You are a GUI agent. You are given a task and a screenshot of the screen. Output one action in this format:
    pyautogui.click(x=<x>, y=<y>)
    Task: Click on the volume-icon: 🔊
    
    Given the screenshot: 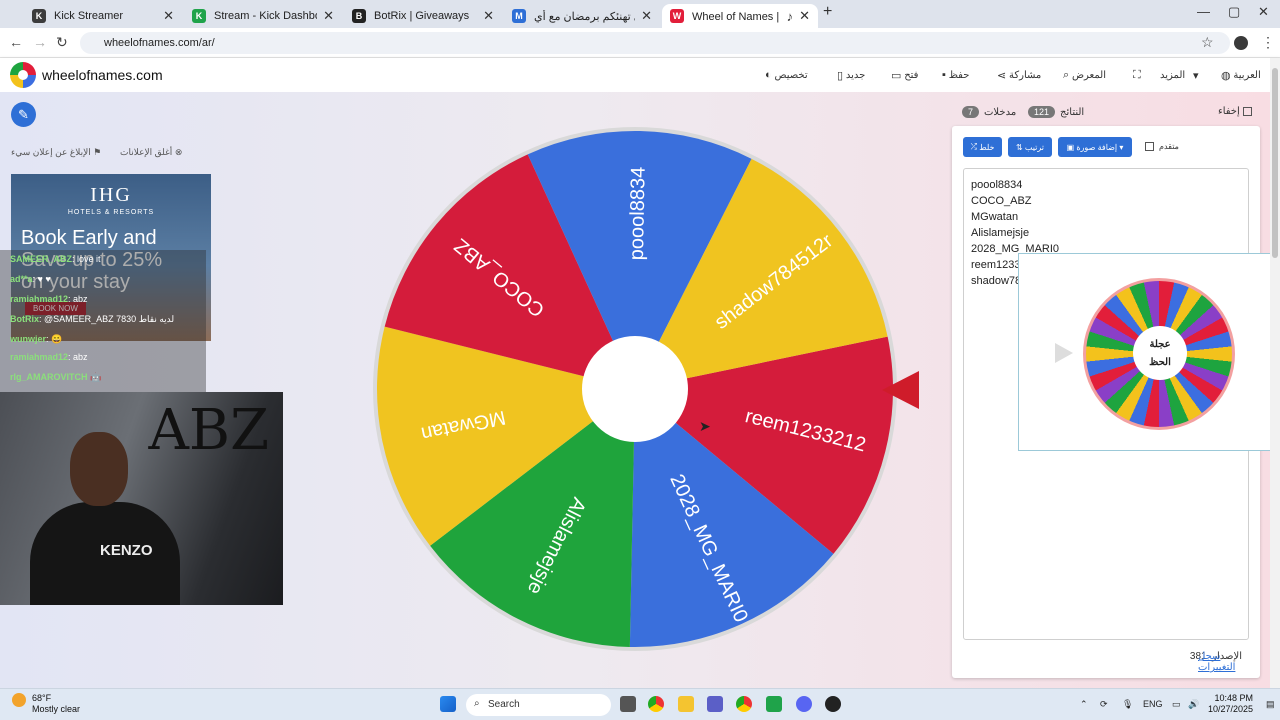 What is the action you would take?
    pyautogui.click(x=1193, y=704)
    